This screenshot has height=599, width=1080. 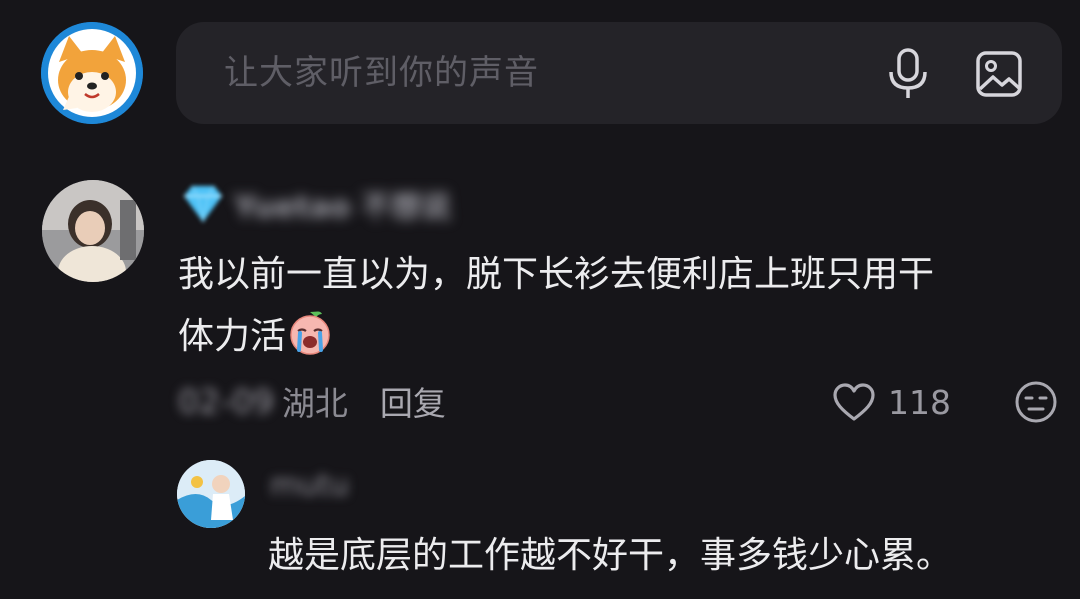 What do you see at coordinates (608, 337) in the screenshot?
I see `comment-text-line2: 体力活` at bounding box center [608, 337].